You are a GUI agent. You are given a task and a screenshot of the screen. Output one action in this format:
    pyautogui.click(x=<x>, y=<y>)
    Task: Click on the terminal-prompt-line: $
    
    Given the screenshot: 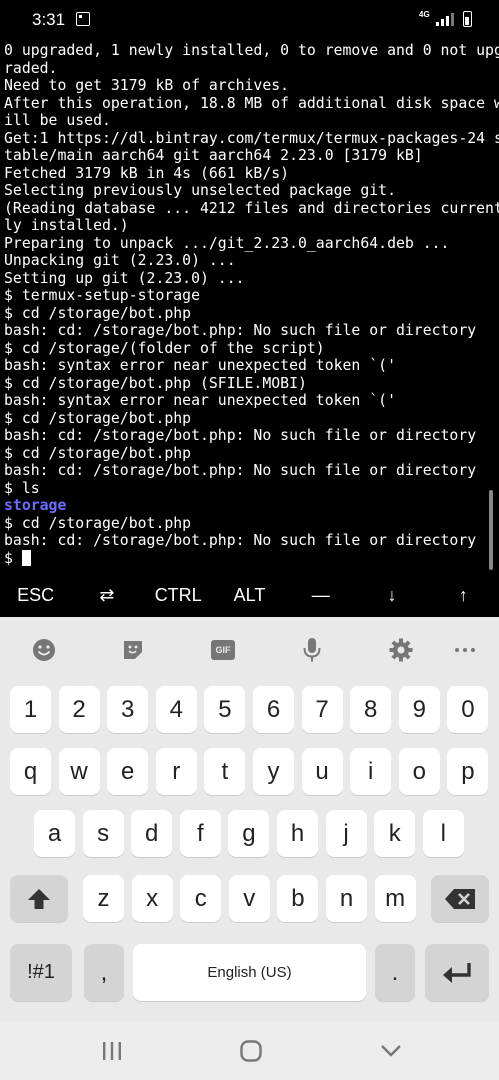 What is the action you would take?
    pyautogui.click(x=250, y=558)
    